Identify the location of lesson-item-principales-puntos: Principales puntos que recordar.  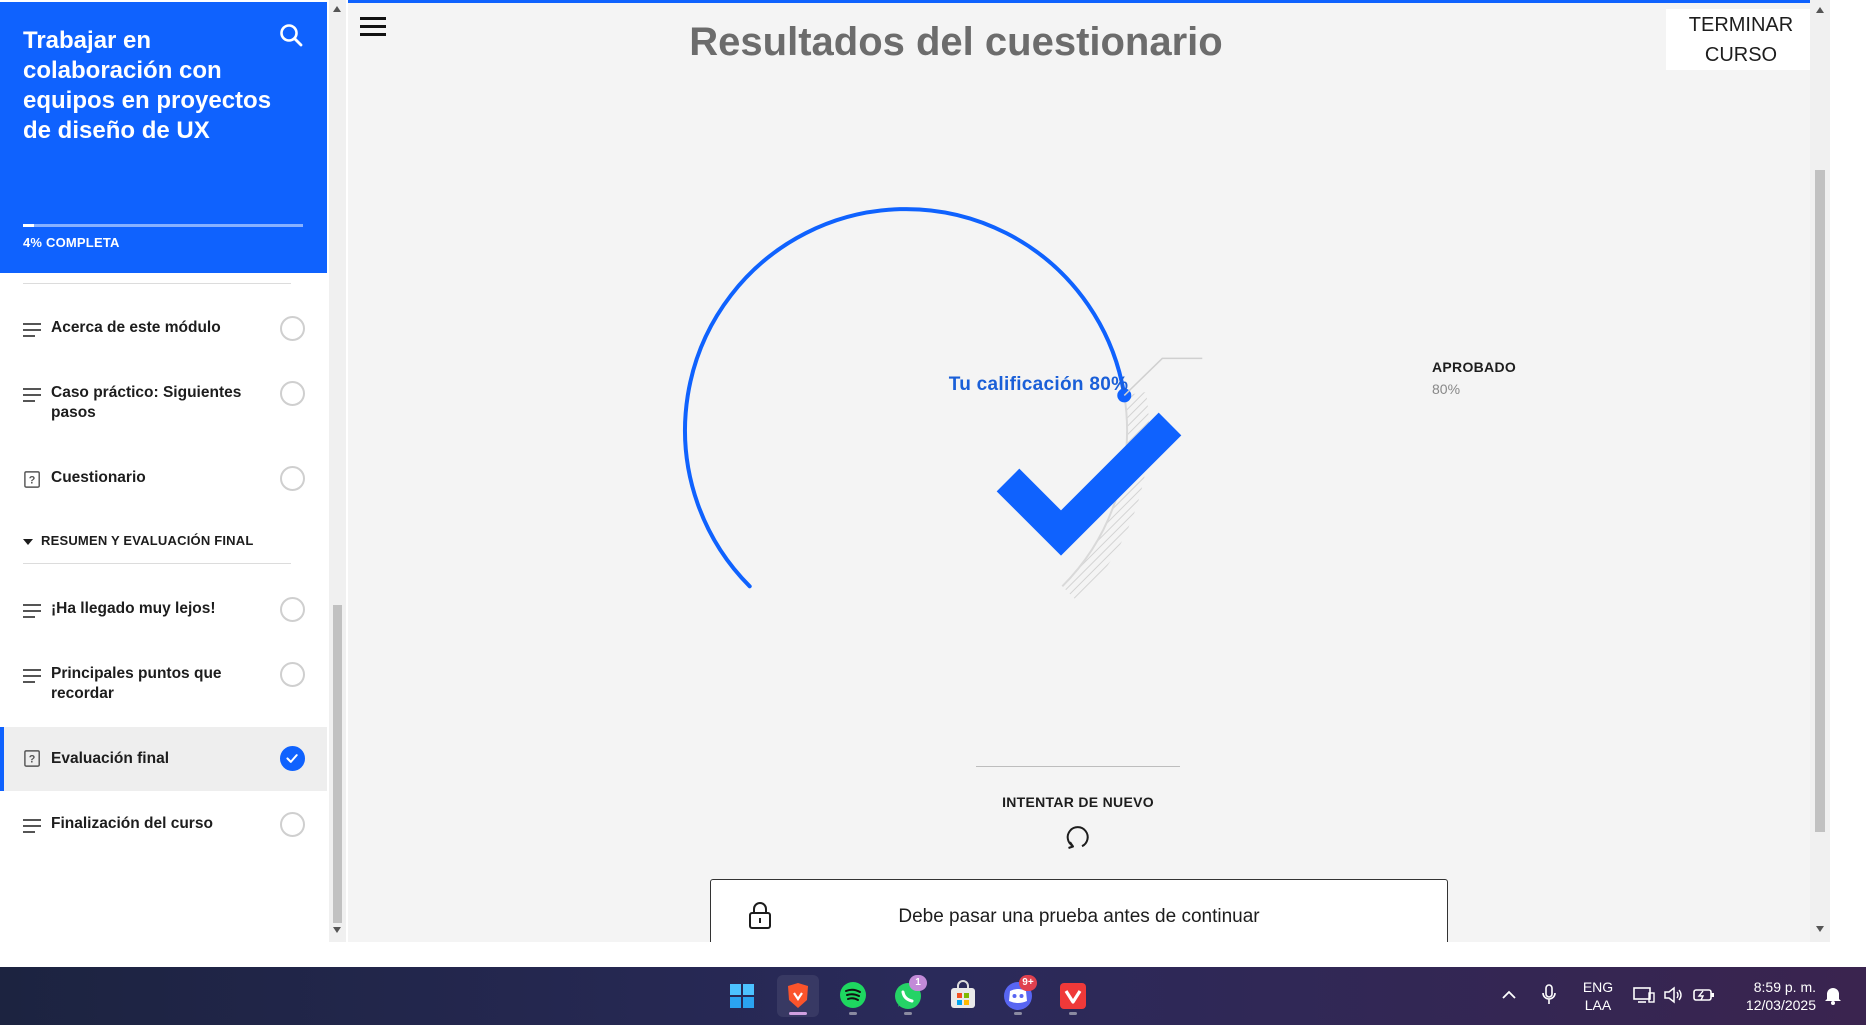
(163, 685).